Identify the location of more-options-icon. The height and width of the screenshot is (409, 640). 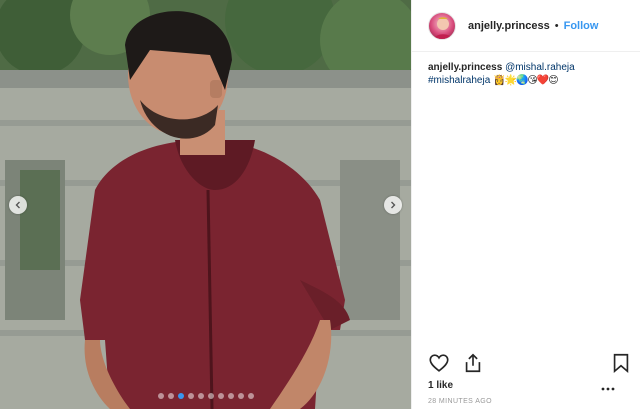
(608, 389).